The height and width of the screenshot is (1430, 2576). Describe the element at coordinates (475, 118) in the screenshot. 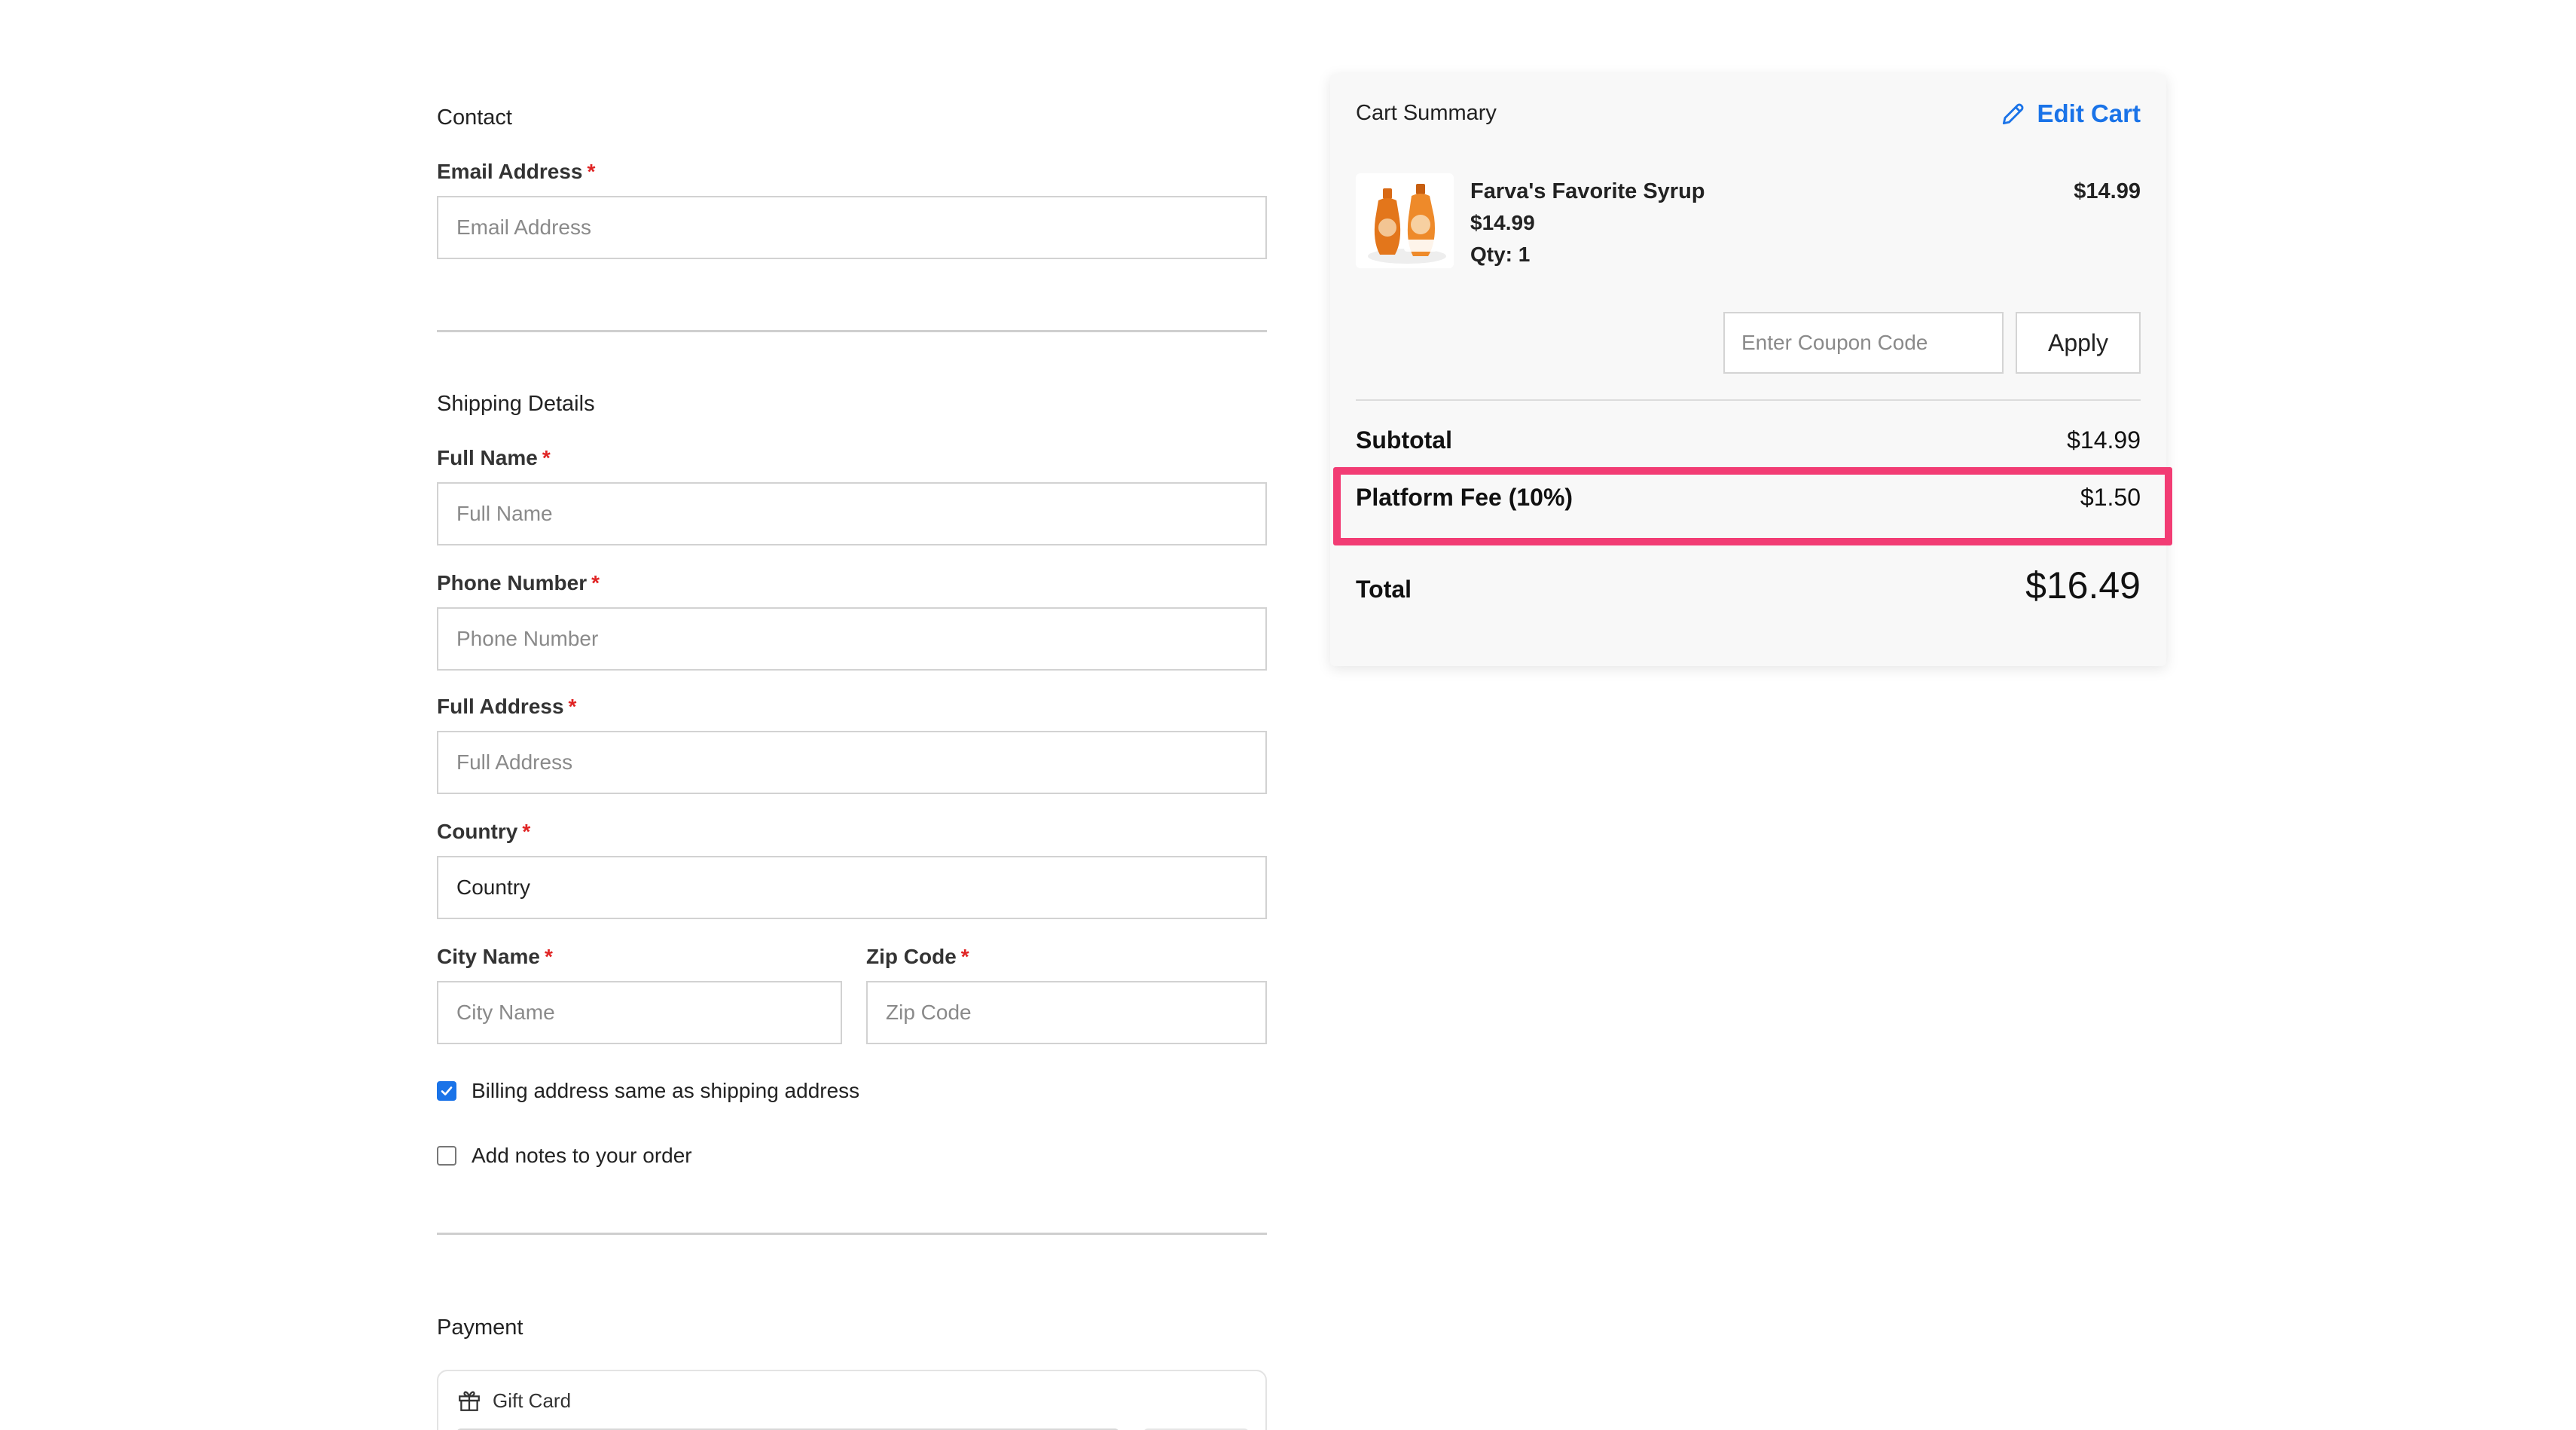

I see `contact-section-title: Contact` at that location.